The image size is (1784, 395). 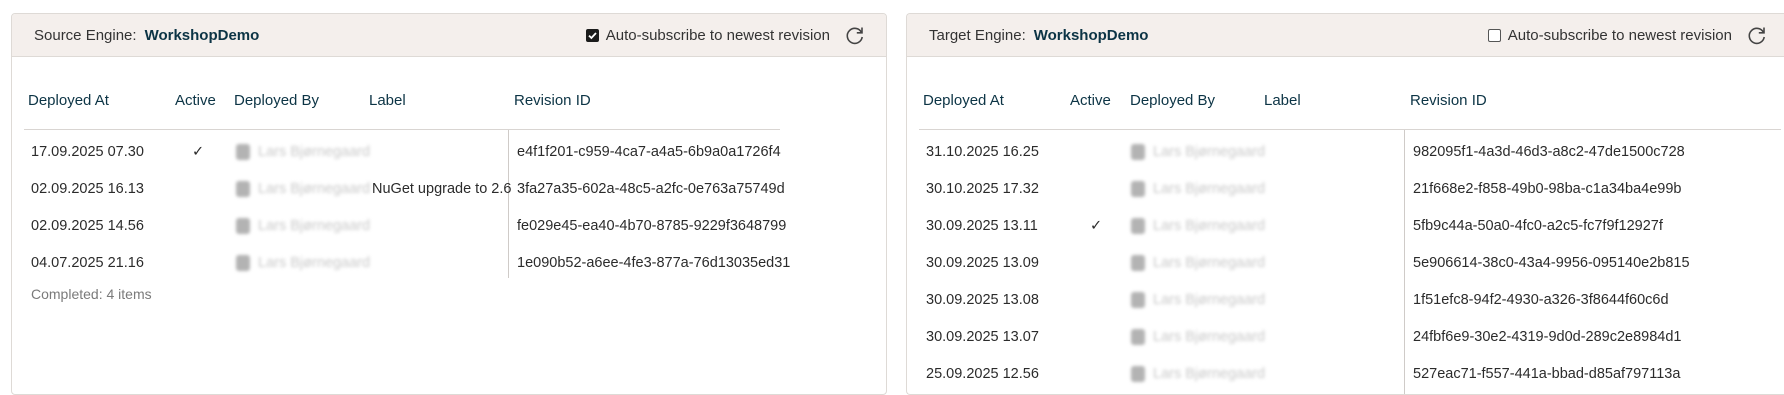 I want to click on status-text: Completed: 4 items, so click(x=91, y=294).